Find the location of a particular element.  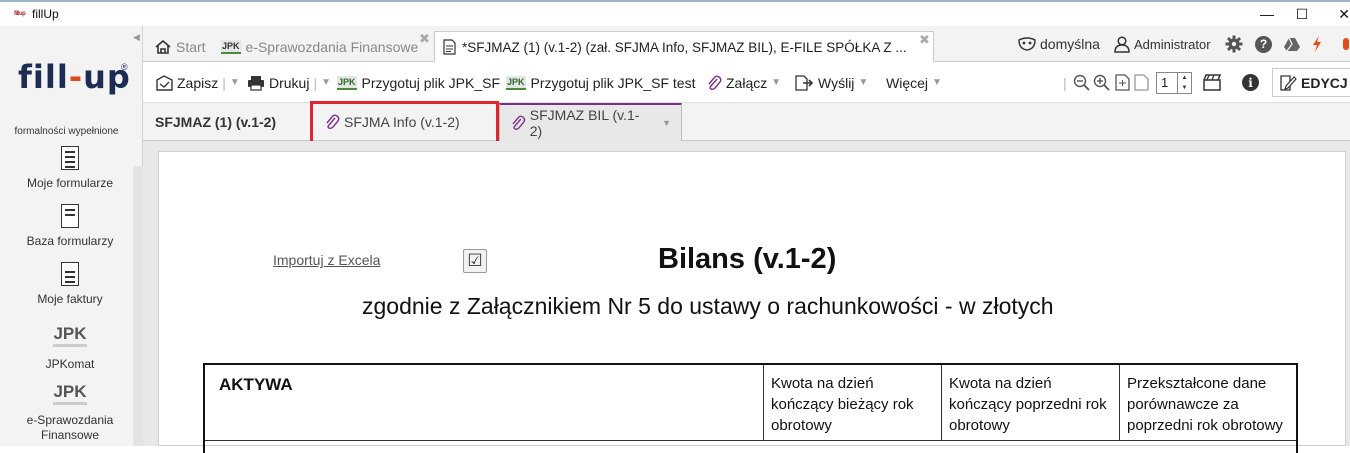

zoom-out-button is located at coordinates (1081, 82).